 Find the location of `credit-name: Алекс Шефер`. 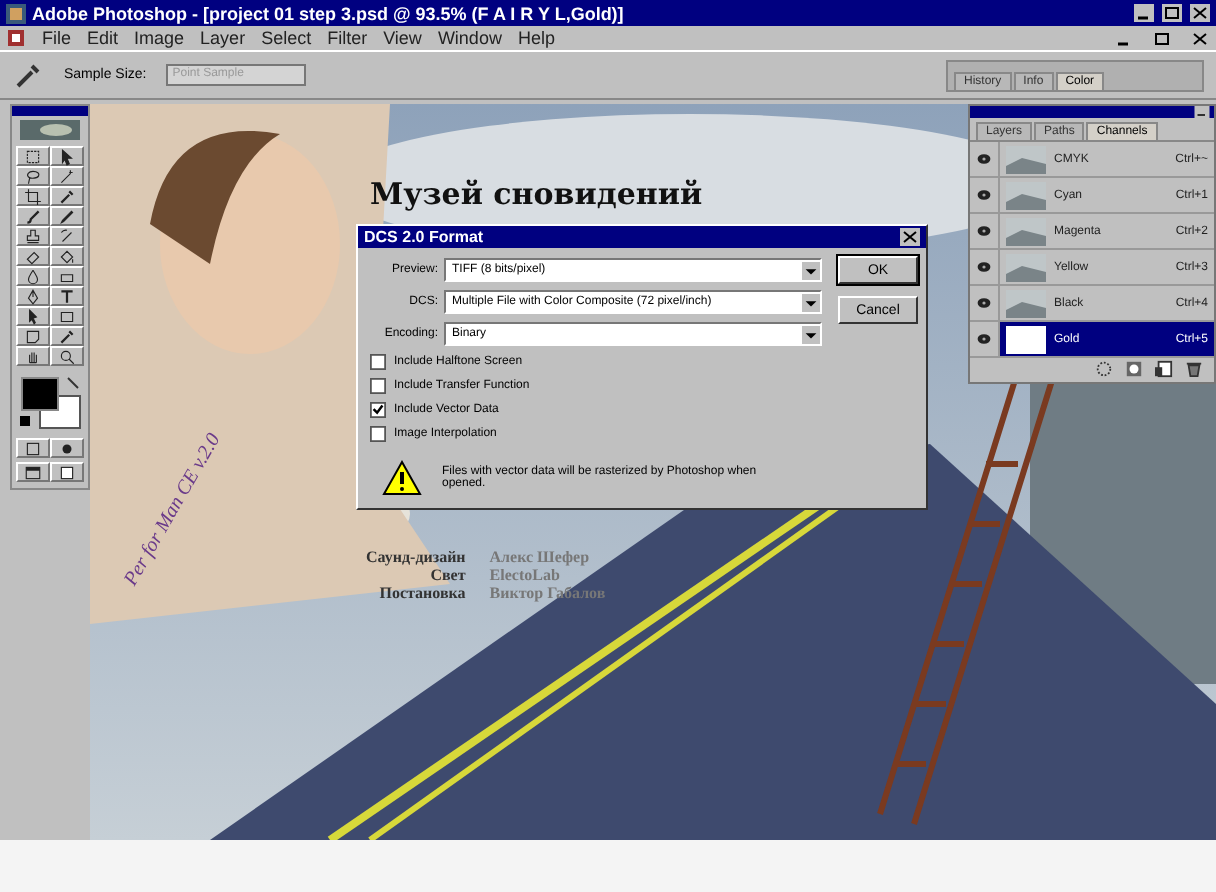

credit-name: Алекс Шефер is located at coordinates (540, 557).